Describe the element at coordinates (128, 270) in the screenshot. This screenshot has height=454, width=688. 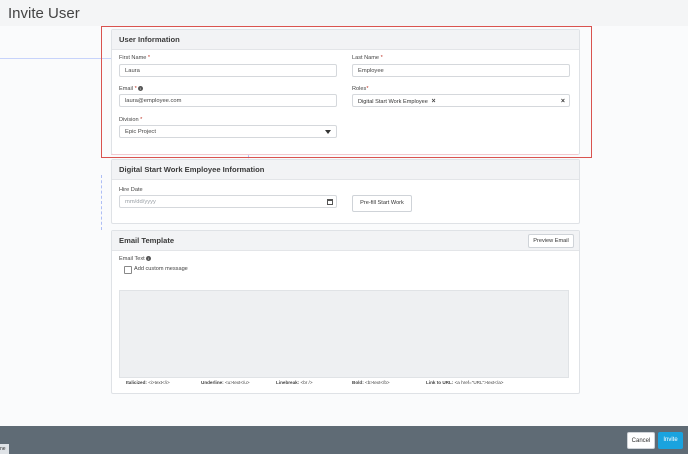
I see `custom-message-checkbox` at that location.